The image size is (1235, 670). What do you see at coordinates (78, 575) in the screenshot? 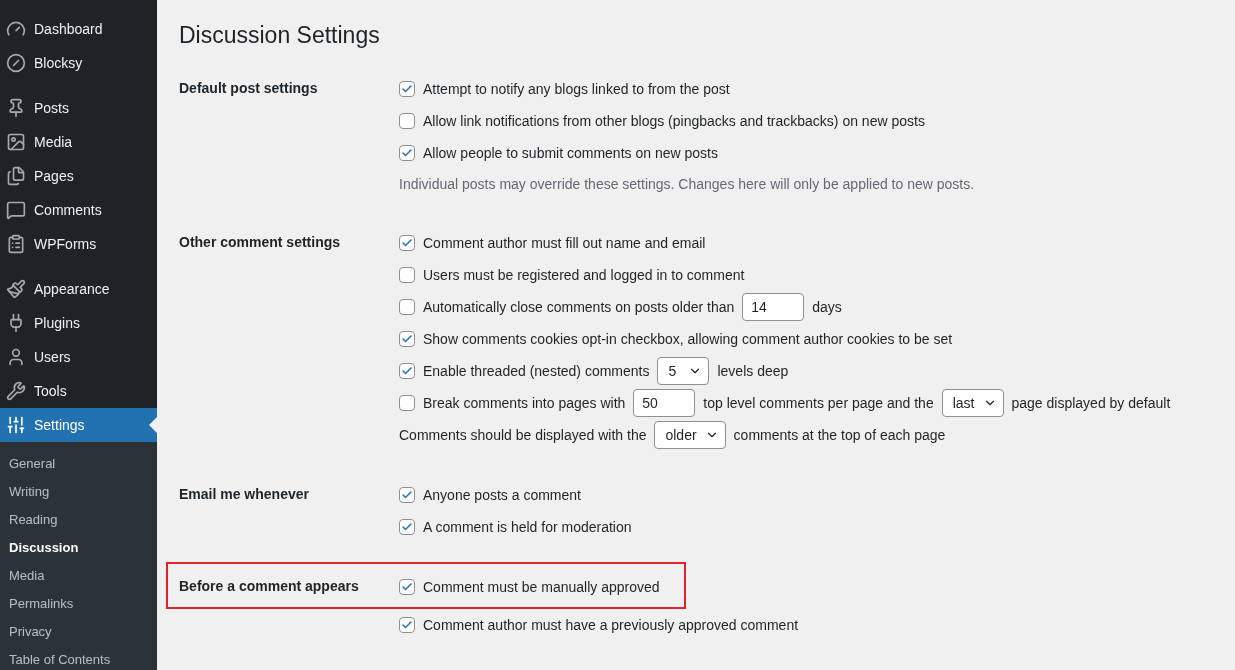
I see `submenu-item: Media` at bounding box center [78, 575].